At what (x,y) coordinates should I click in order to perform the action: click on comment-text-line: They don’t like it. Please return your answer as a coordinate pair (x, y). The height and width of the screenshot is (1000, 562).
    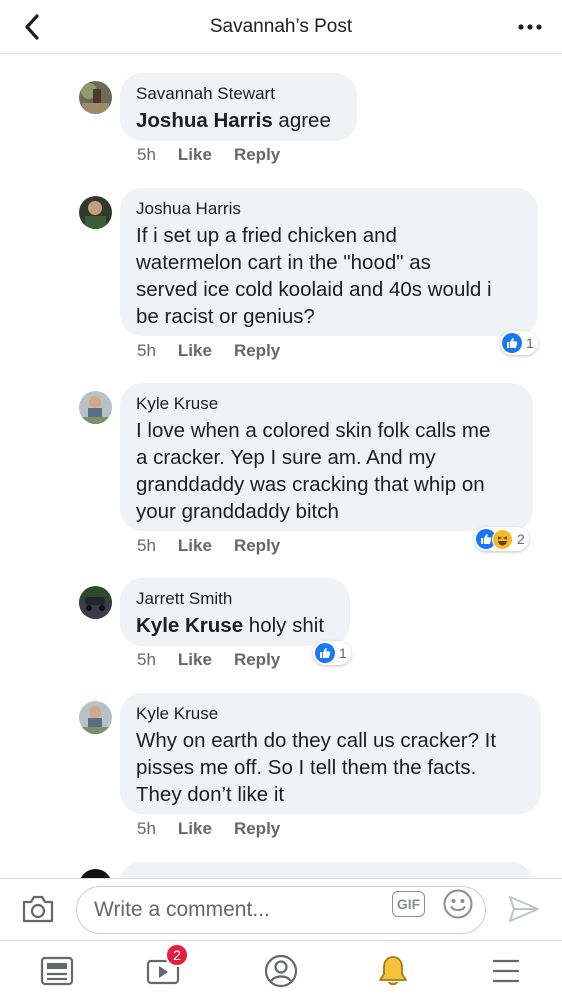
    Looking at the image, I should click on (210, 794).